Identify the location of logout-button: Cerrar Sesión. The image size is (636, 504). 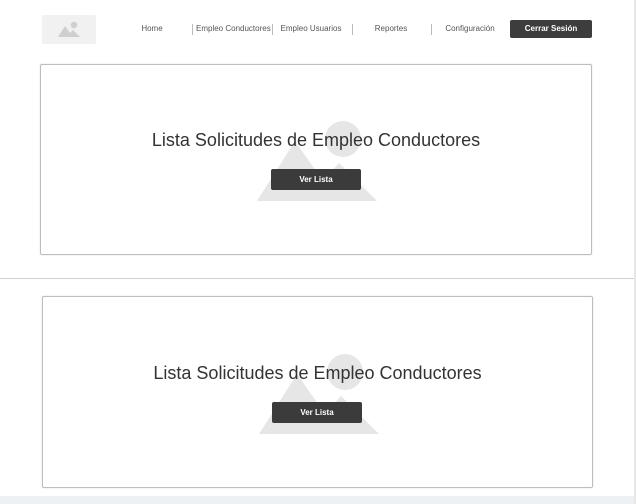
(551, 29).